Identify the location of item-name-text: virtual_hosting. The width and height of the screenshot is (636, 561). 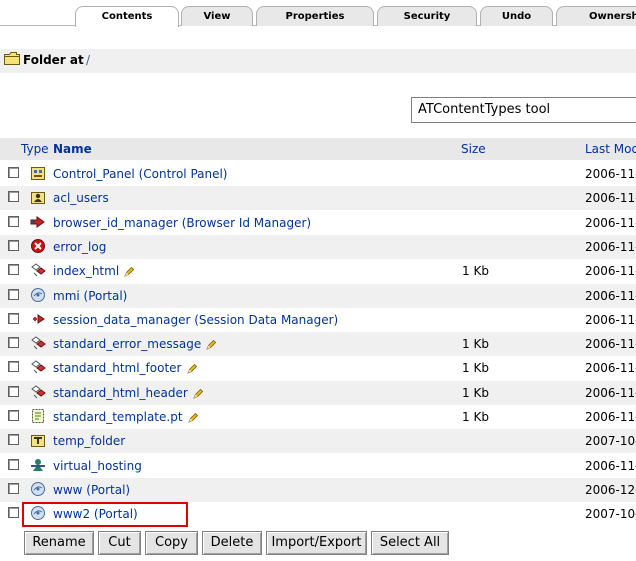
(97, 466).